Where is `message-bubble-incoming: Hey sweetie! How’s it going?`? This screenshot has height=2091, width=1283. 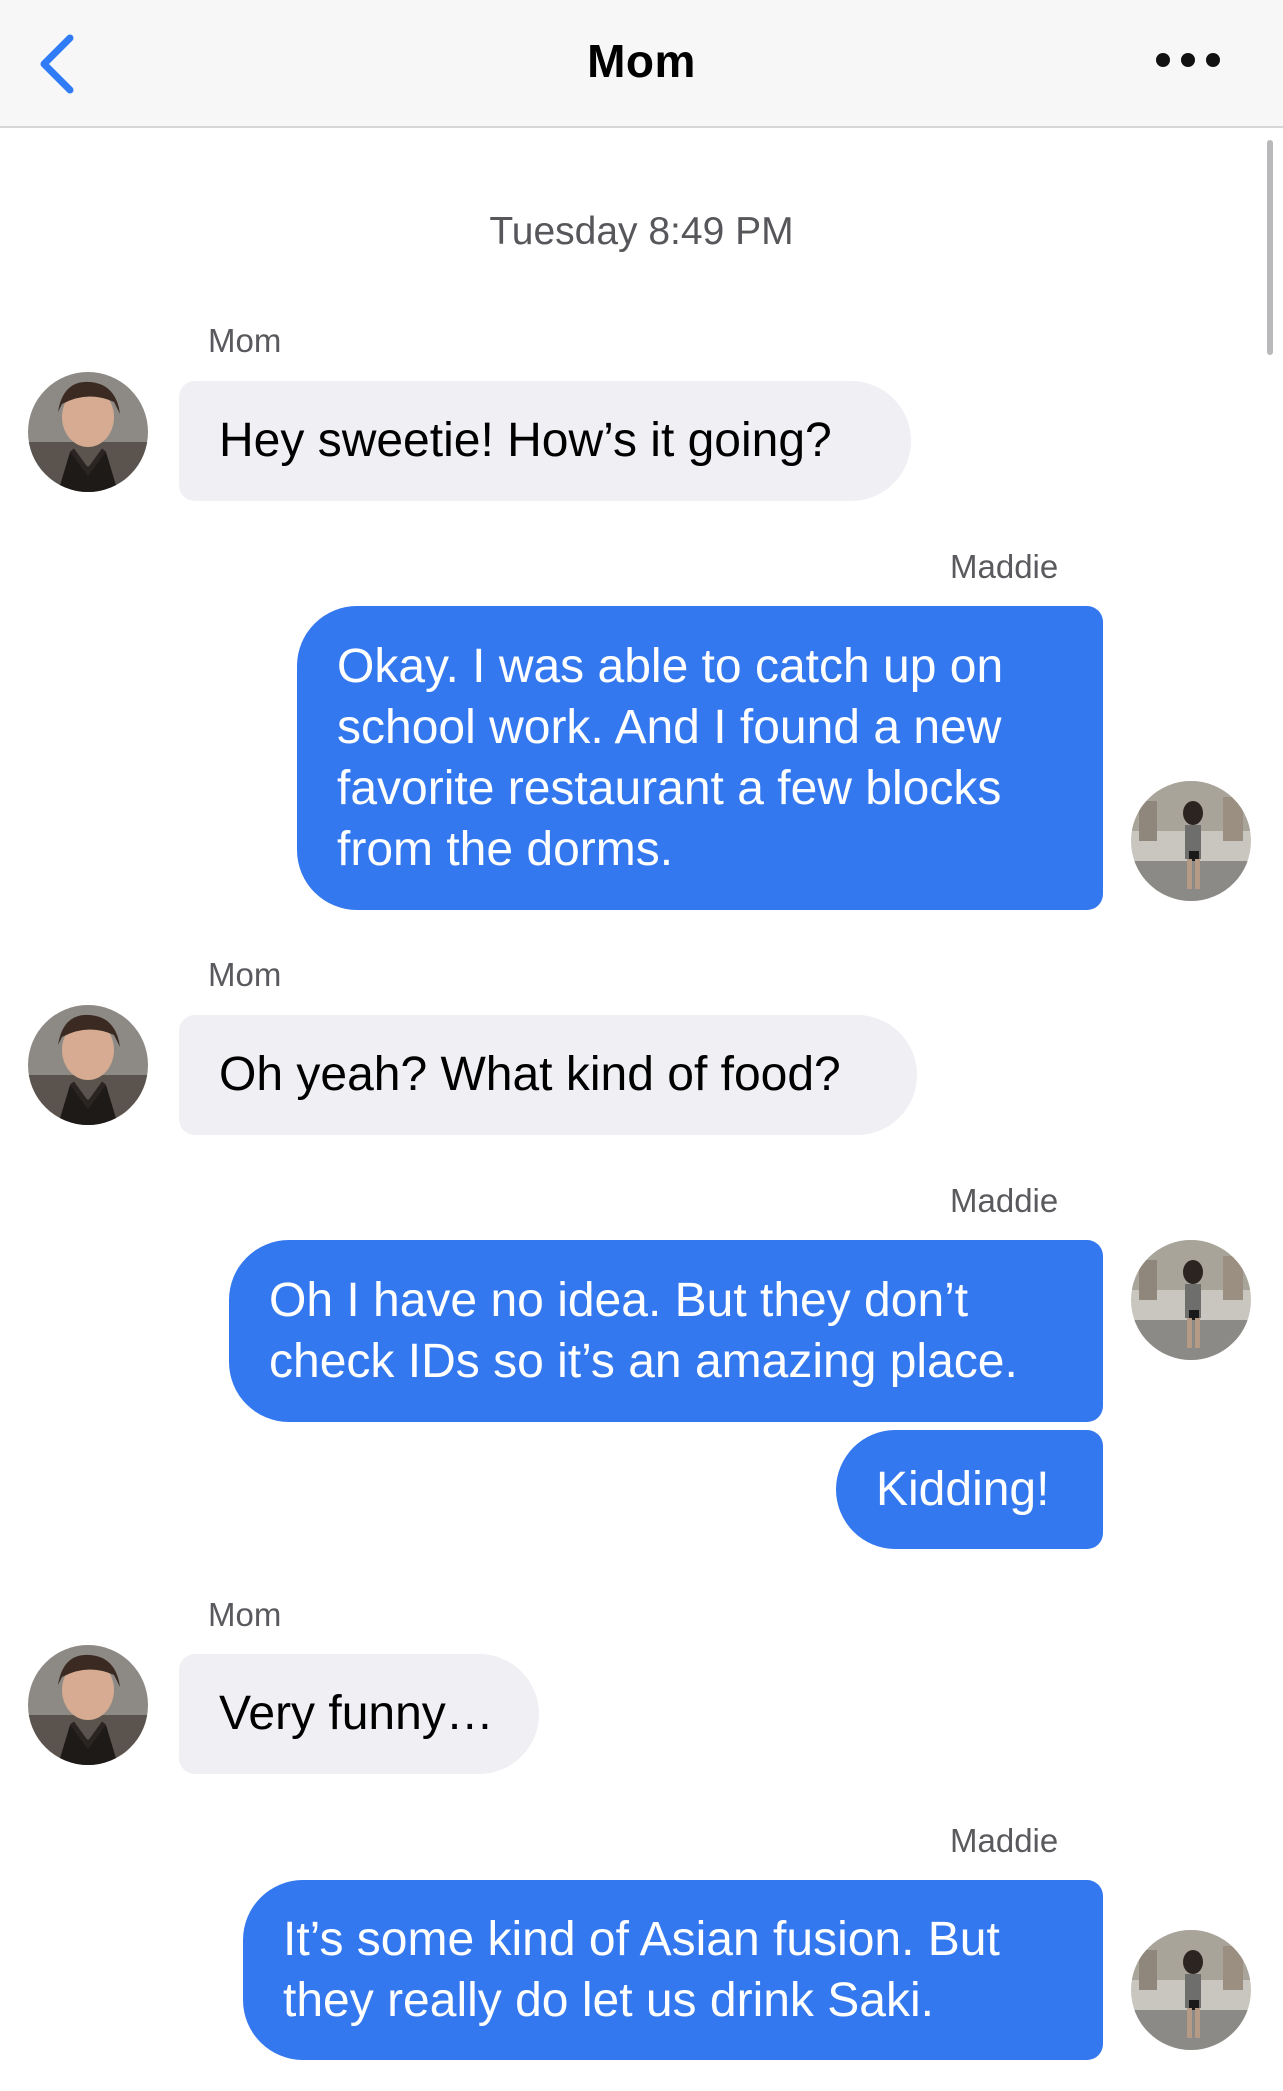 message-bubble-incoming: Hey sweetie! How’s it going? is located at coordinates (545, 441).